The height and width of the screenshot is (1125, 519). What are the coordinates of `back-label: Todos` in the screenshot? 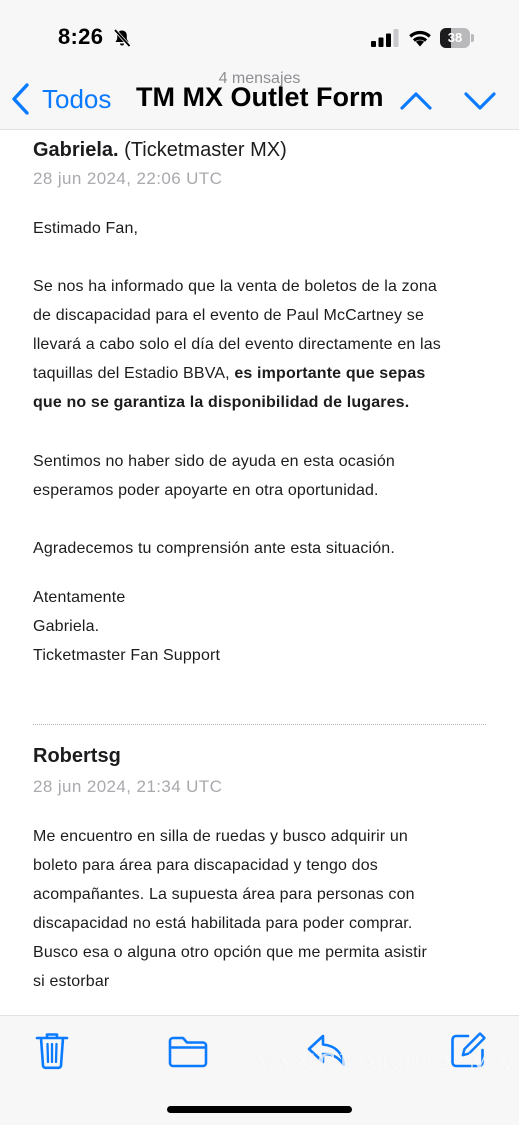 It's located at (77, 98).